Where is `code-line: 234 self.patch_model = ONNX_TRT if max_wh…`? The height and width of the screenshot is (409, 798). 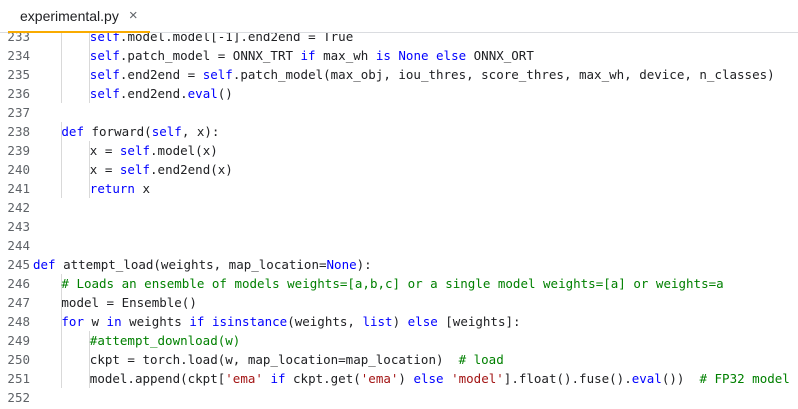
code-line: 234 self.patch_model = ONNX_TRT if max_wh… is located at coordinates (399, 55).